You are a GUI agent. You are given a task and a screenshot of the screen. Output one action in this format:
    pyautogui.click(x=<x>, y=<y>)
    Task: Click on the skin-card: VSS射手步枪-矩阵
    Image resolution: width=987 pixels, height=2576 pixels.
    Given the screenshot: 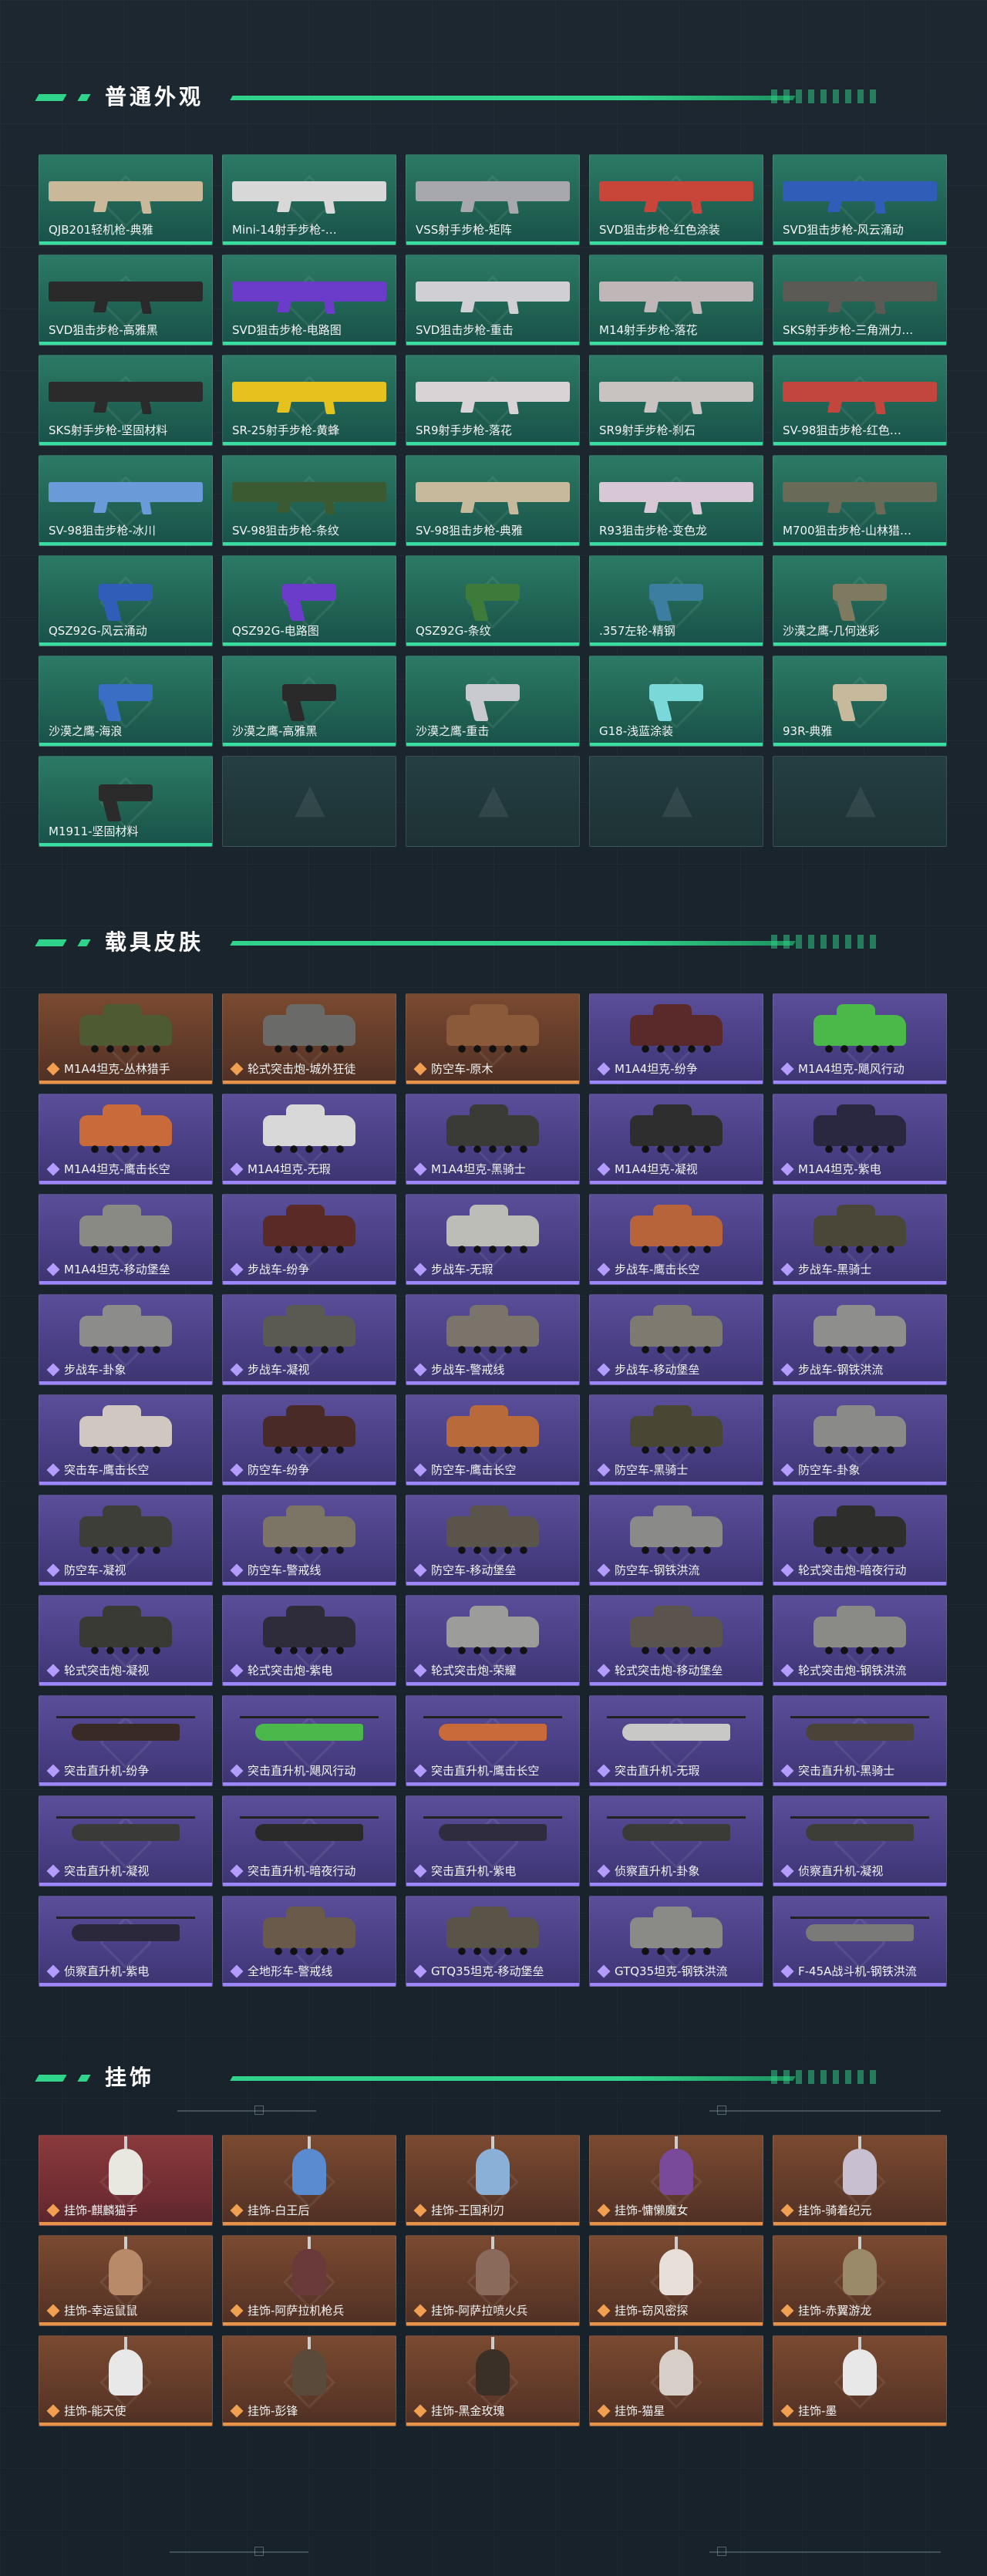 What is the action you would take?
    pyautogui.click(x=493, y=199)
    